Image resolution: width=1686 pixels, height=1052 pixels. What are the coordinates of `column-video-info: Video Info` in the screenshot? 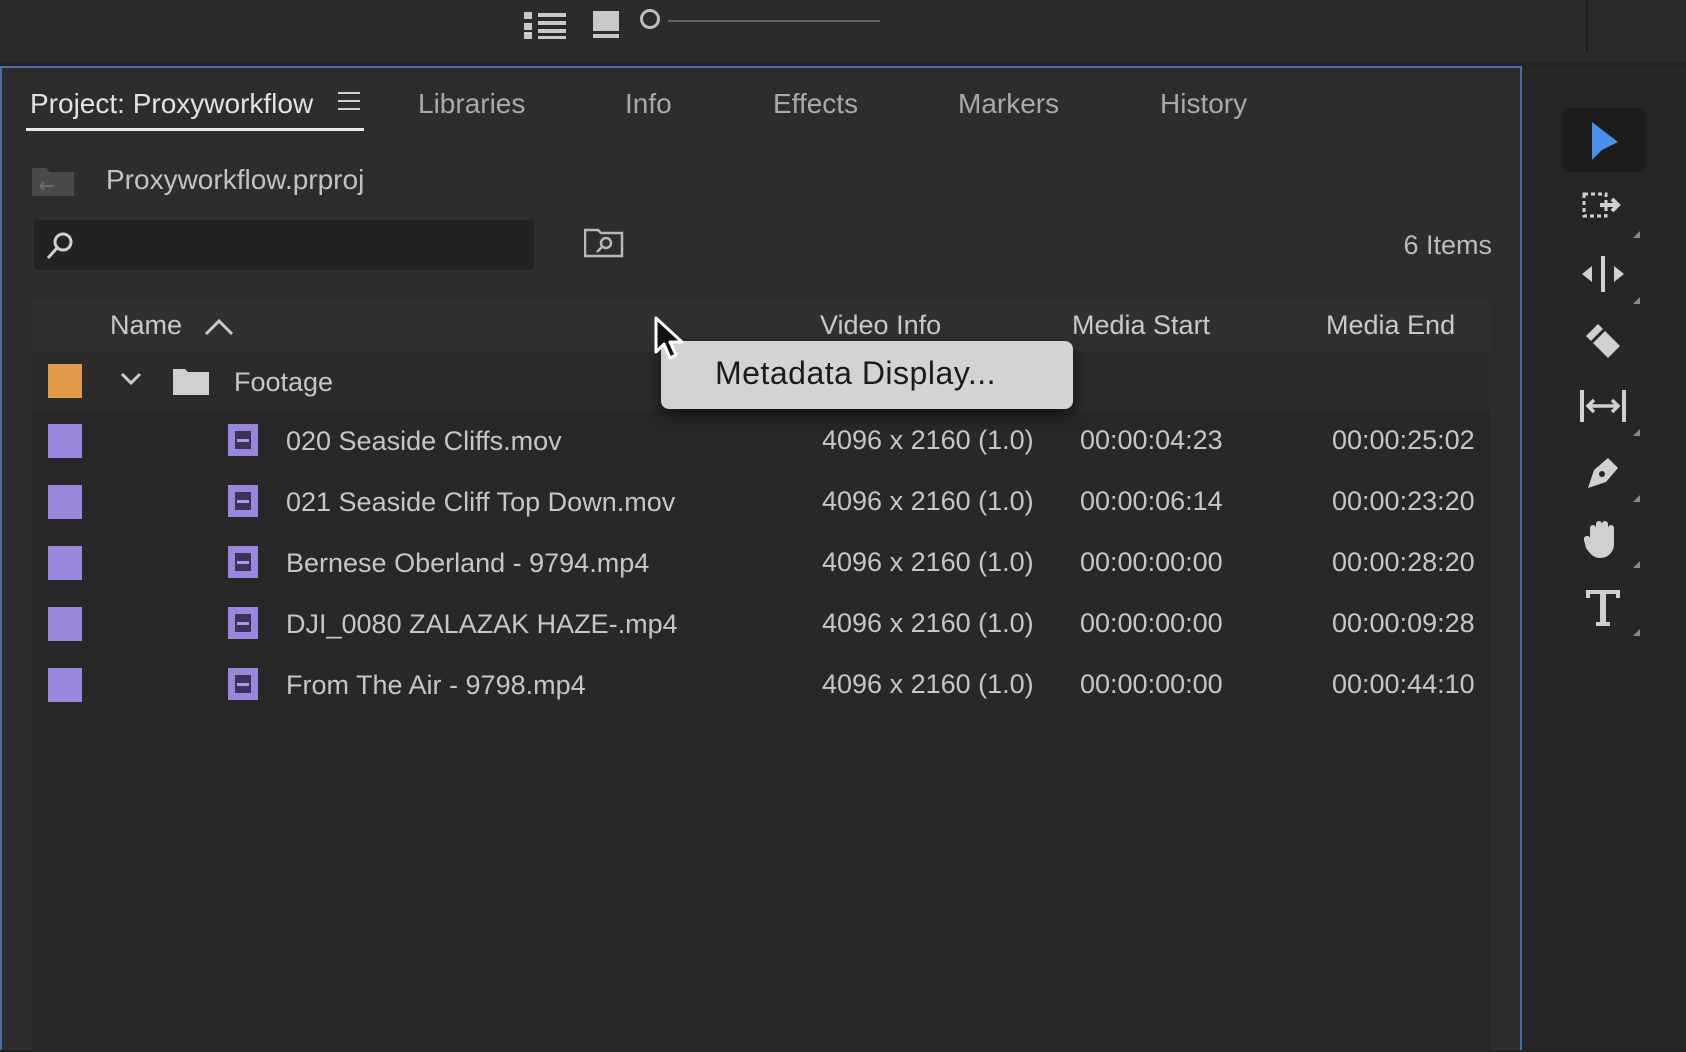 It's located at (880, 325).